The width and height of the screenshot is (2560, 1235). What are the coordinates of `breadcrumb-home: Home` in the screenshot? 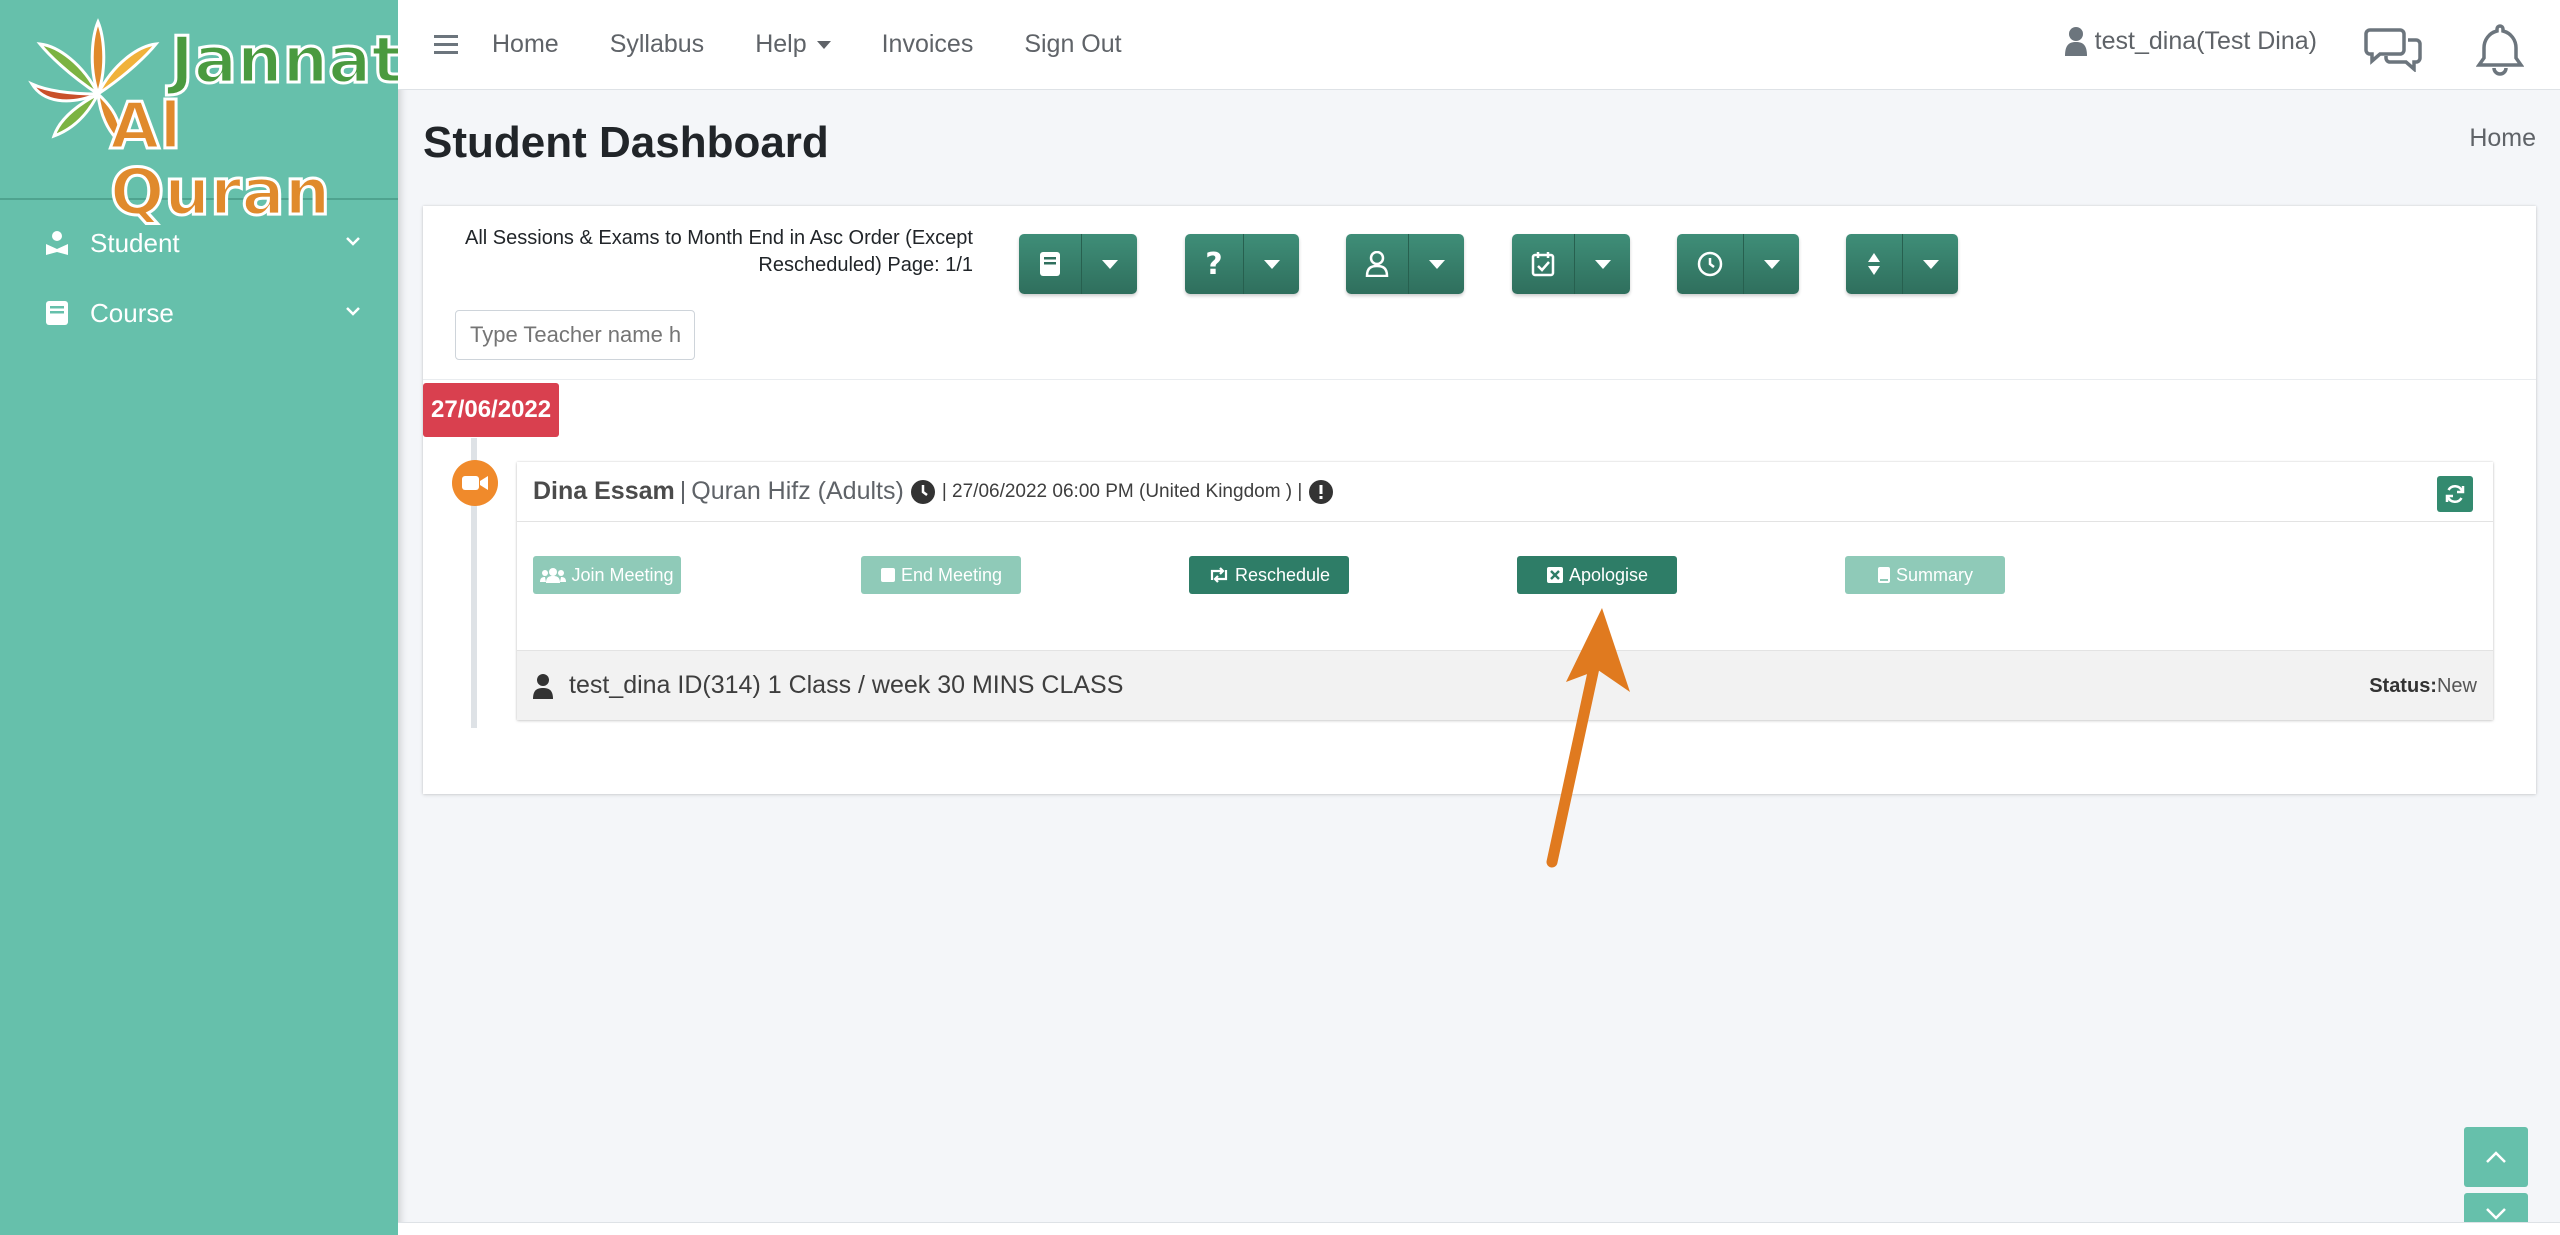 It's located at (2502, 138).